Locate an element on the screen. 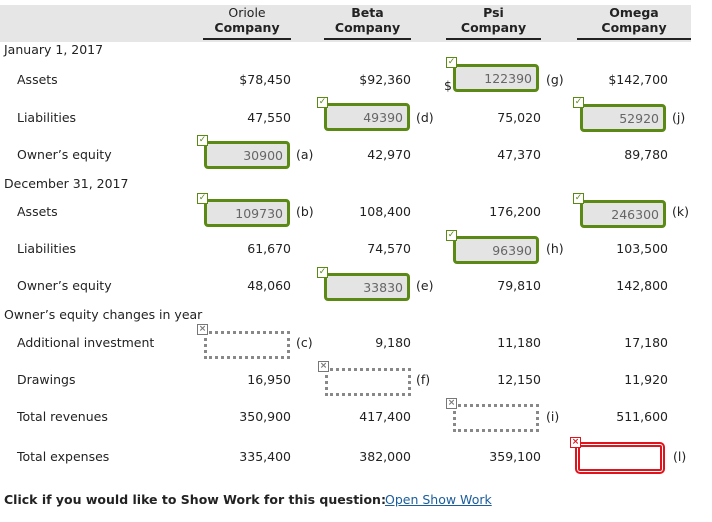 This screenshot has height=522, width=712. cell-beta-total-revenues: 417,400 is located at coordinates (385, 416).